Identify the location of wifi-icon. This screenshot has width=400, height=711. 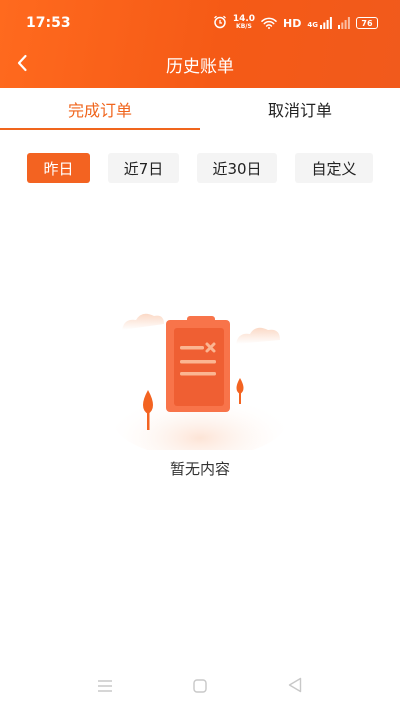
(269, 23).